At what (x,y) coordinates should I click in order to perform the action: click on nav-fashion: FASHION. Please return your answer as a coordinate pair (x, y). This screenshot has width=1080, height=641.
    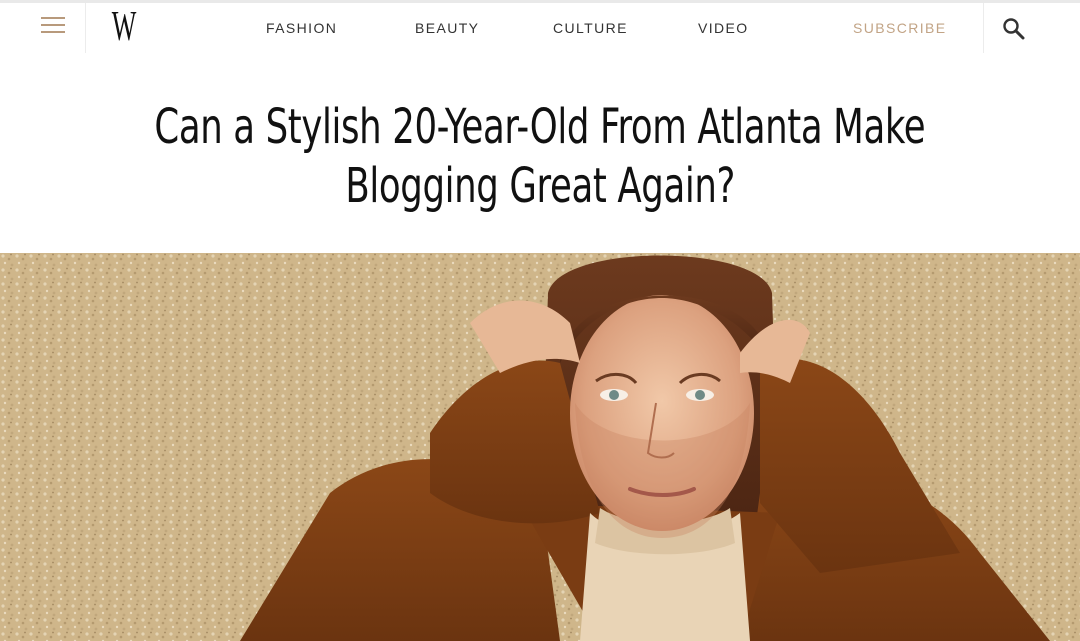
    Looking at the image, I should click on (301, 28).